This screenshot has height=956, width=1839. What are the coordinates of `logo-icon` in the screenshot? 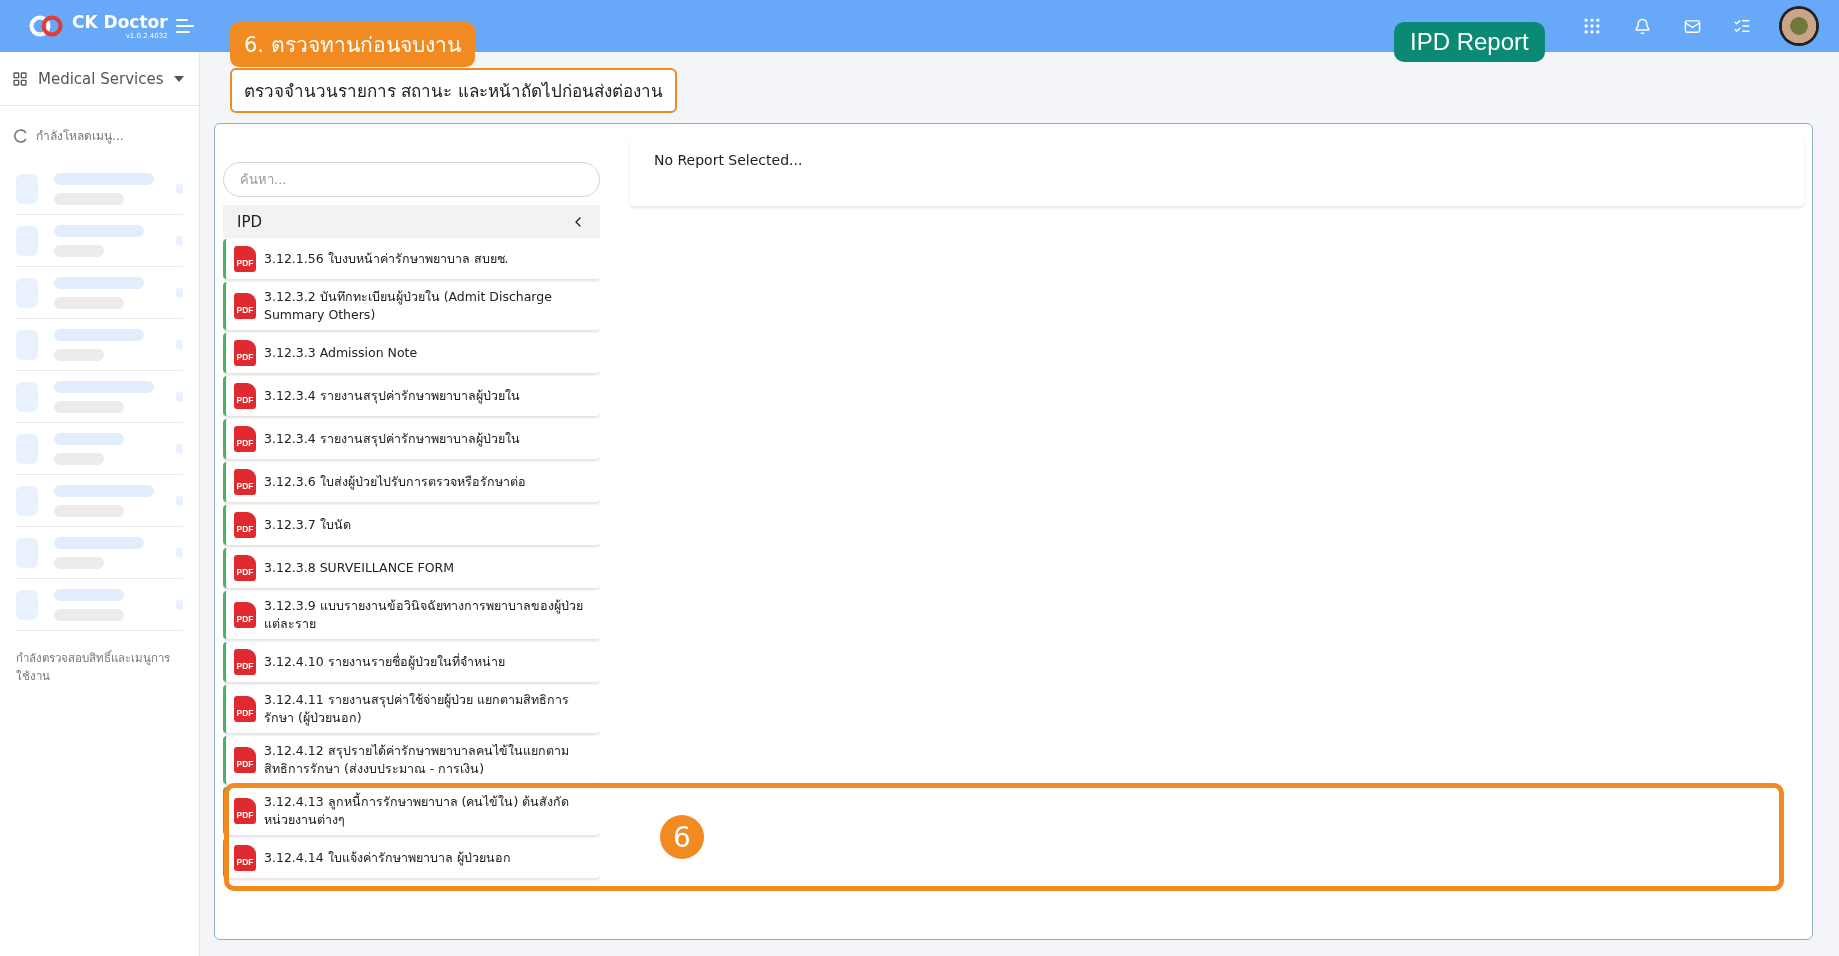 It's located at (46, 26).